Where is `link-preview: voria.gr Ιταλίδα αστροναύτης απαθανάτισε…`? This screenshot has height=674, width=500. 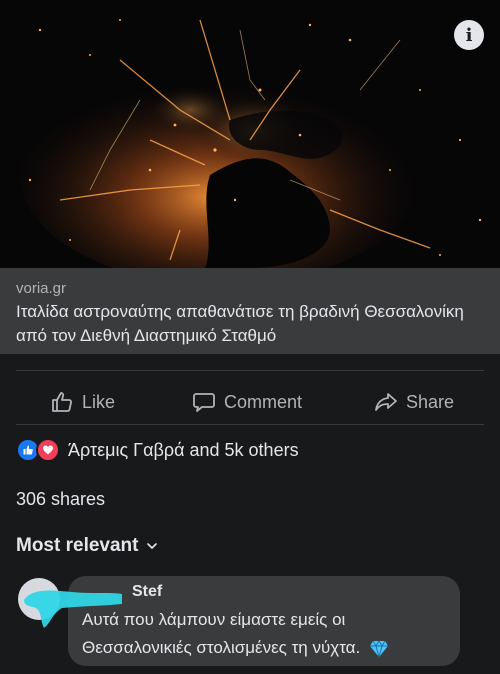
link-preview: voria.gr Ιταλίδα αστροναύτης απαθανάτισε… is located at coordinates (250, 311).